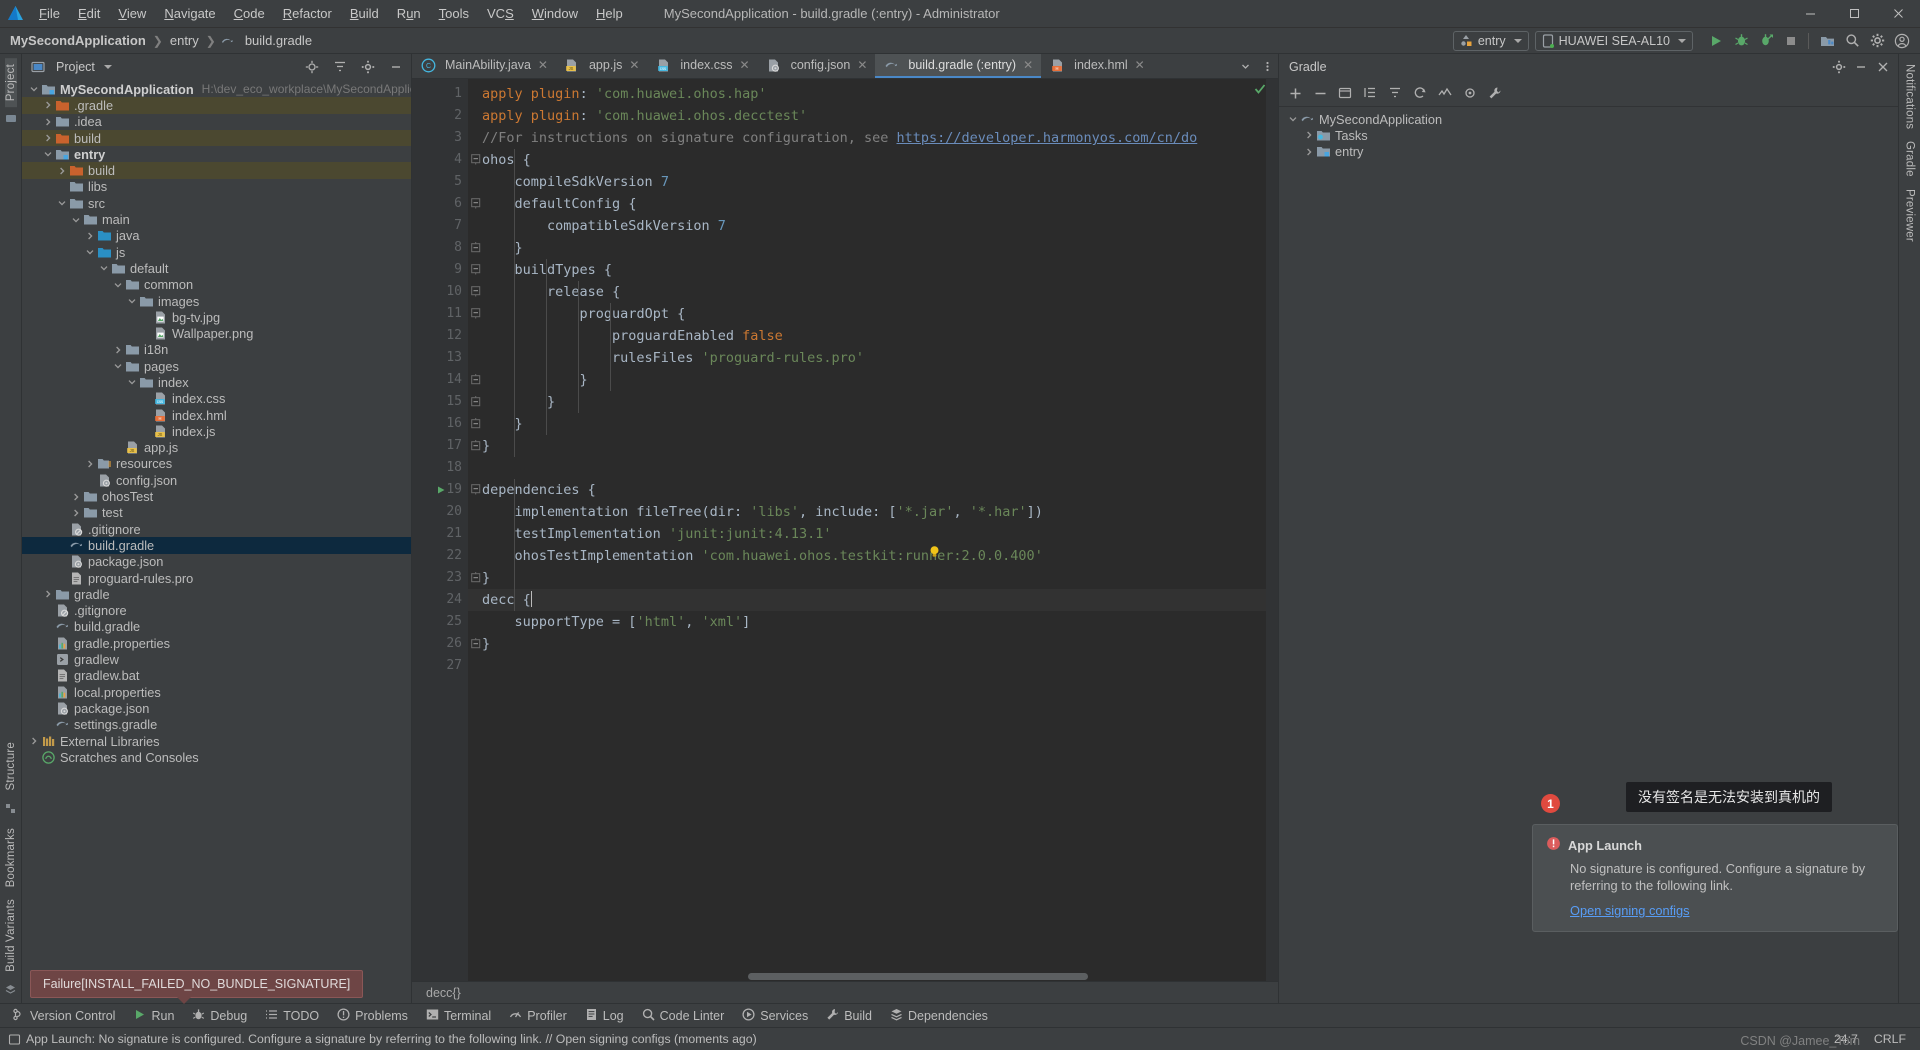 The height and width of the screenshot is (1050, 1920). I want to click on open-signing-configs-link: Open signing configs, so click(1630, 910).